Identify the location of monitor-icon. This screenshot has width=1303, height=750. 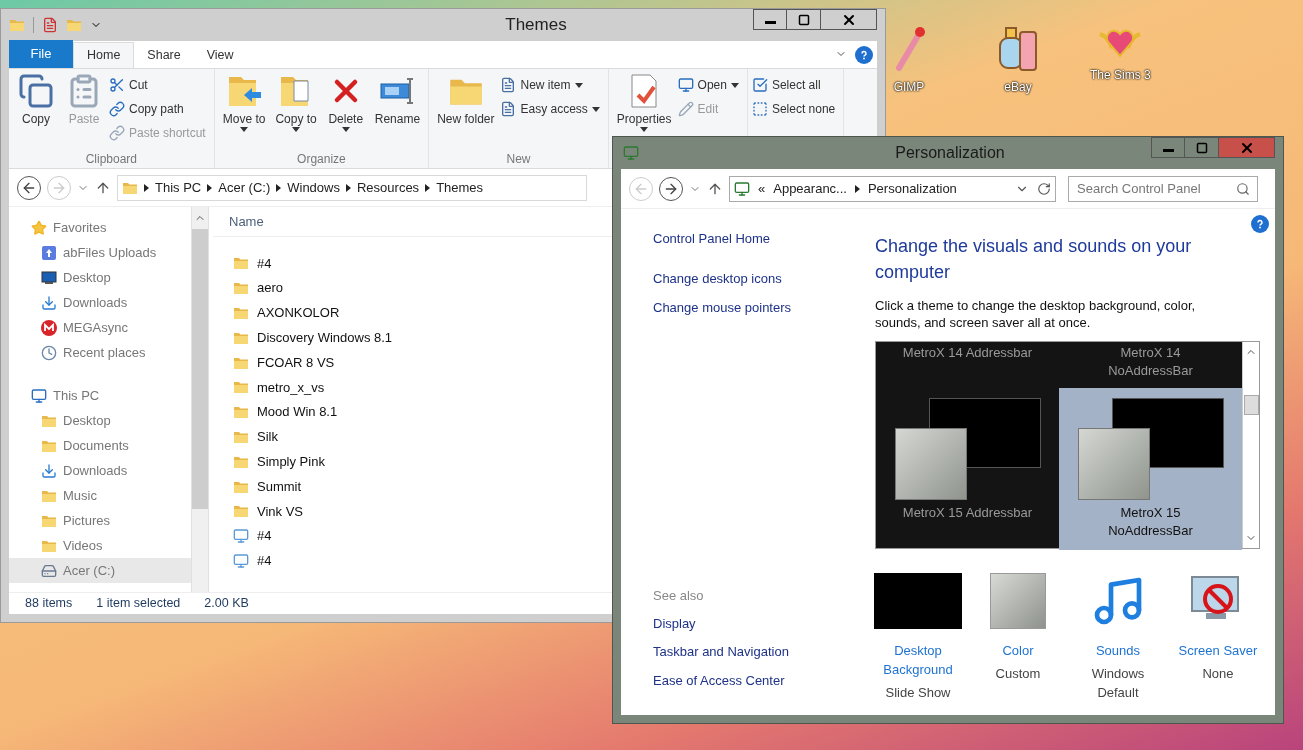
(49, 277).